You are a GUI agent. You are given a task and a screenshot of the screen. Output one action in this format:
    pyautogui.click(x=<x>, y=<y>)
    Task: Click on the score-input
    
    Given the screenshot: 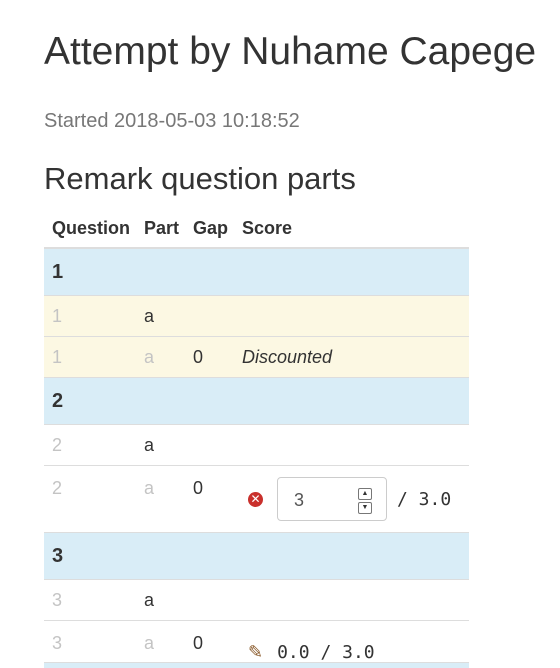 What is the action you would take?
    pyautogui.click(x=329, y=500)
    